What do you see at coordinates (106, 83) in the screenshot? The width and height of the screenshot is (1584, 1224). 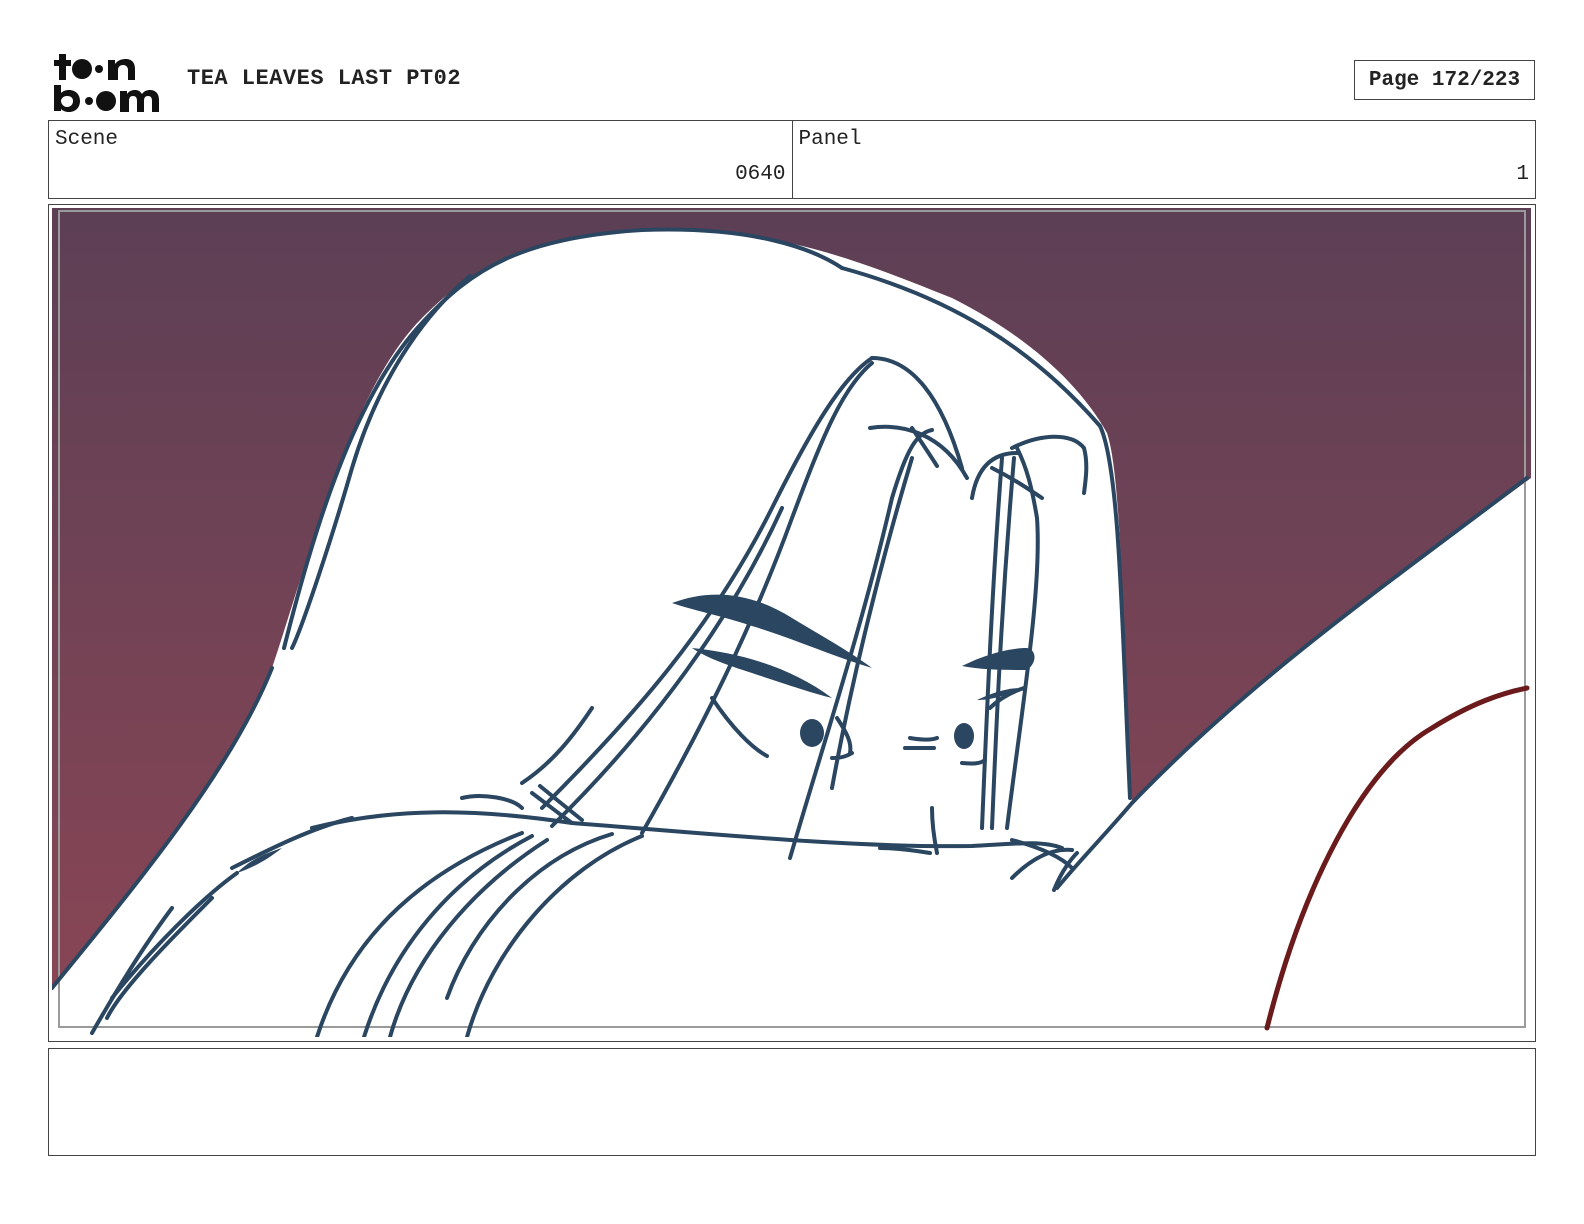 I see `toonboom-logo-icon` at bounding box center [106, 83].